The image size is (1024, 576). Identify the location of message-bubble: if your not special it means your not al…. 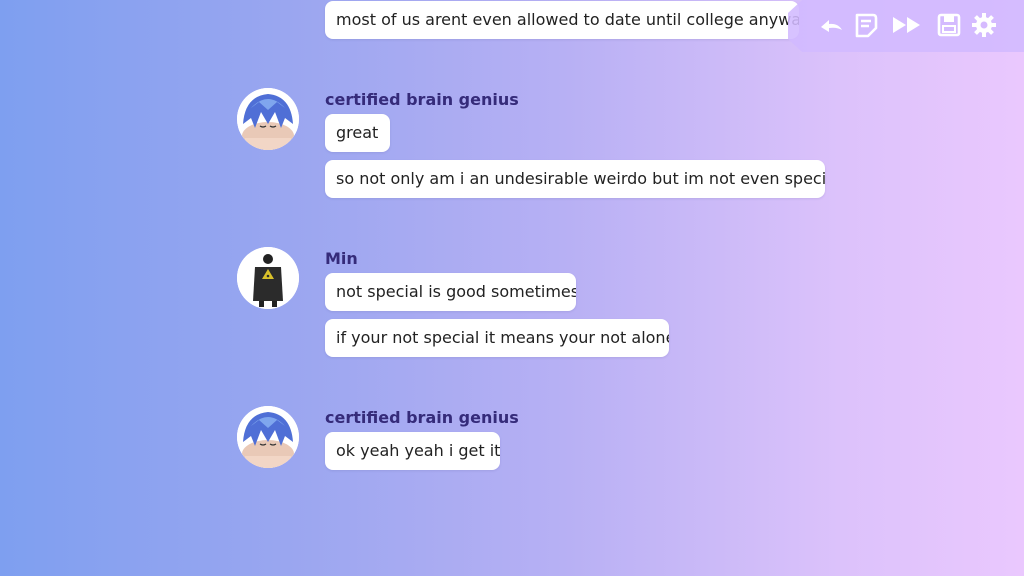
(497, 338).